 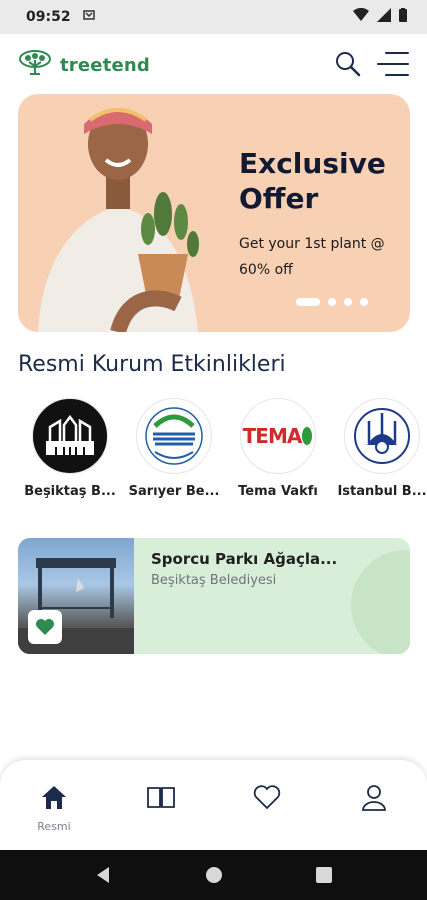 I want to click on status-time: 09:52, so click(x=48, y=17).